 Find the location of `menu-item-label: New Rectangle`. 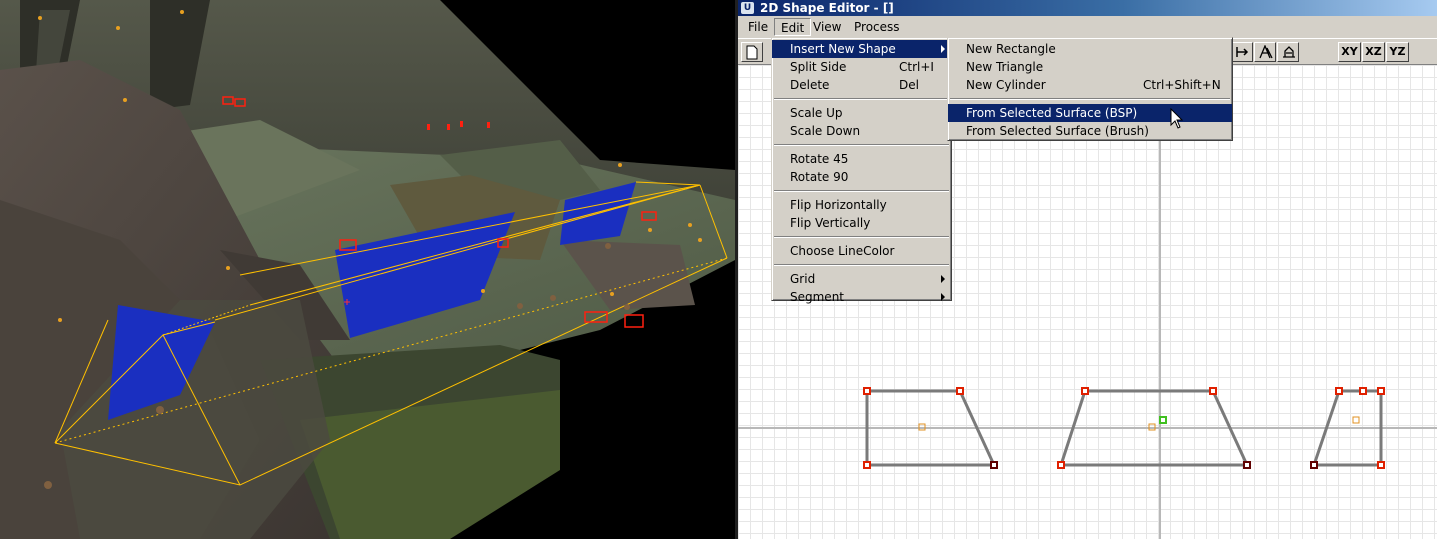

menu-item-label: New Rectangle is located at coordinates (1011, 49).